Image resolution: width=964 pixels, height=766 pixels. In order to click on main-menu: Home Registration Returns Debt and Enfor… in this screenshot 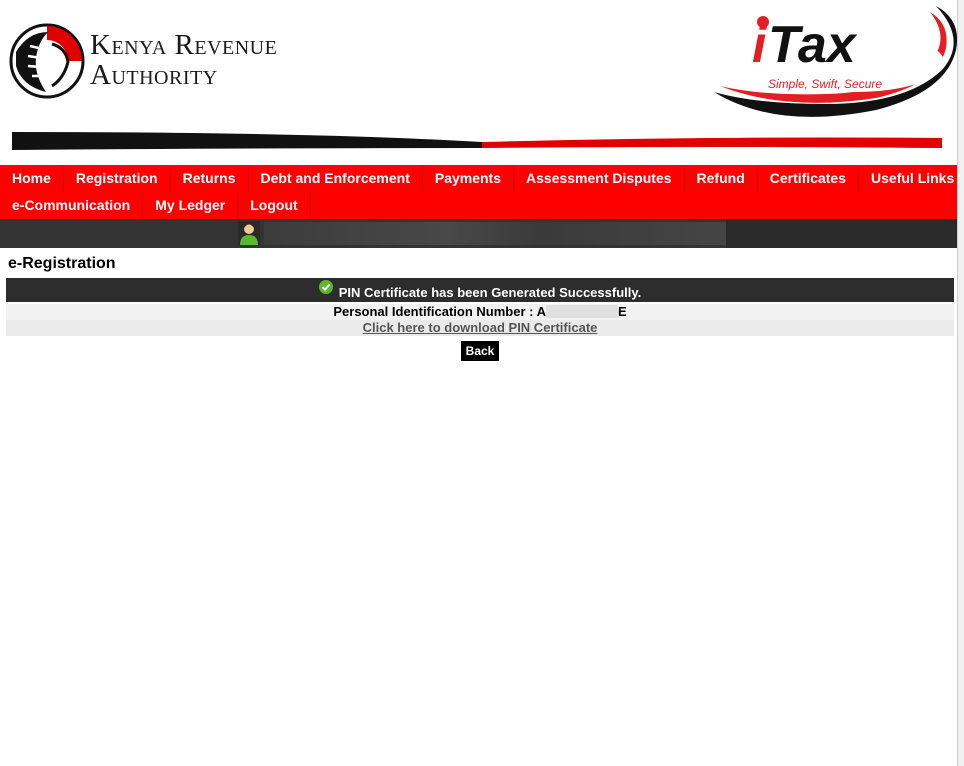, I will do `click(480, 192)`.